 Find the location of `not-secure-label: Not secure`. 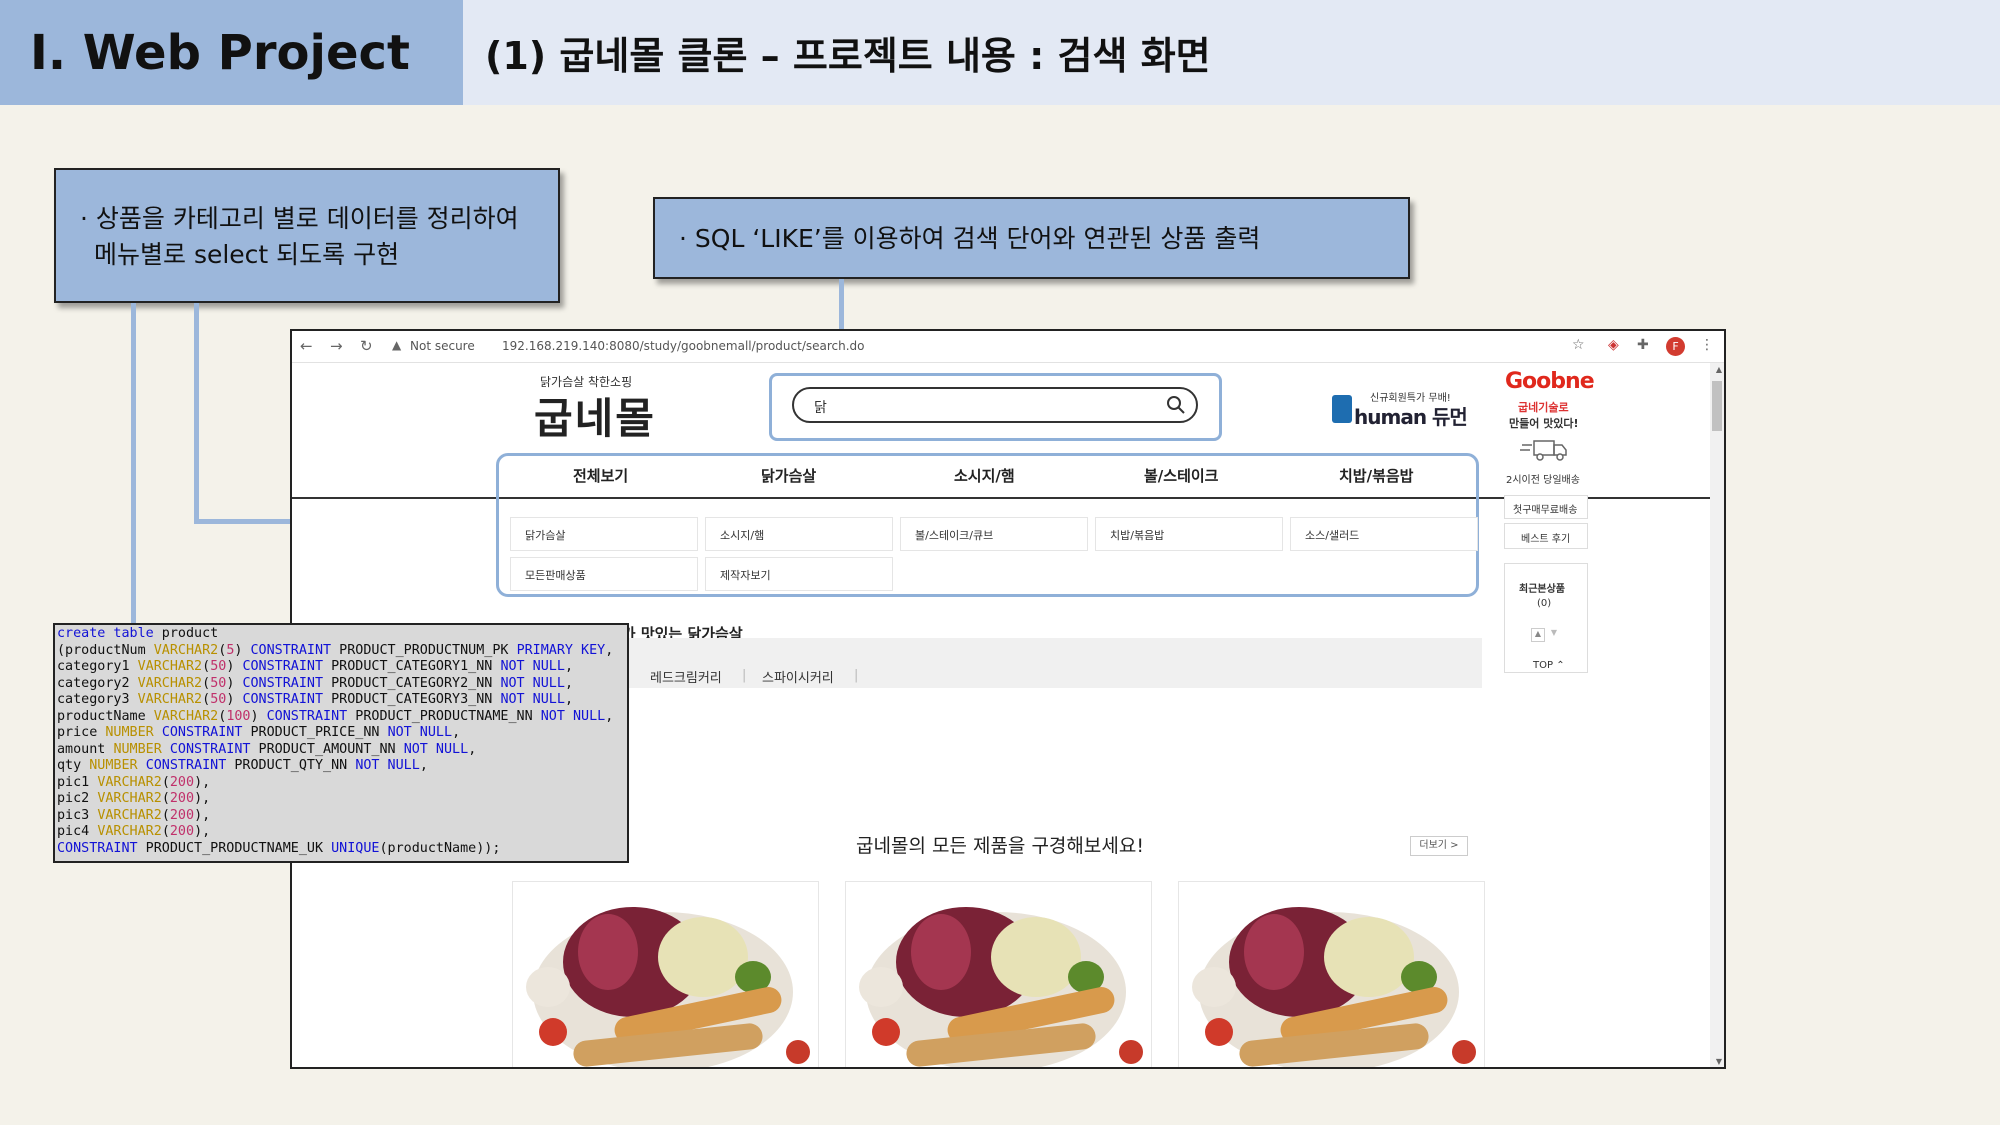

not-secure-label: Not secure is located at coordinates (442, 346).